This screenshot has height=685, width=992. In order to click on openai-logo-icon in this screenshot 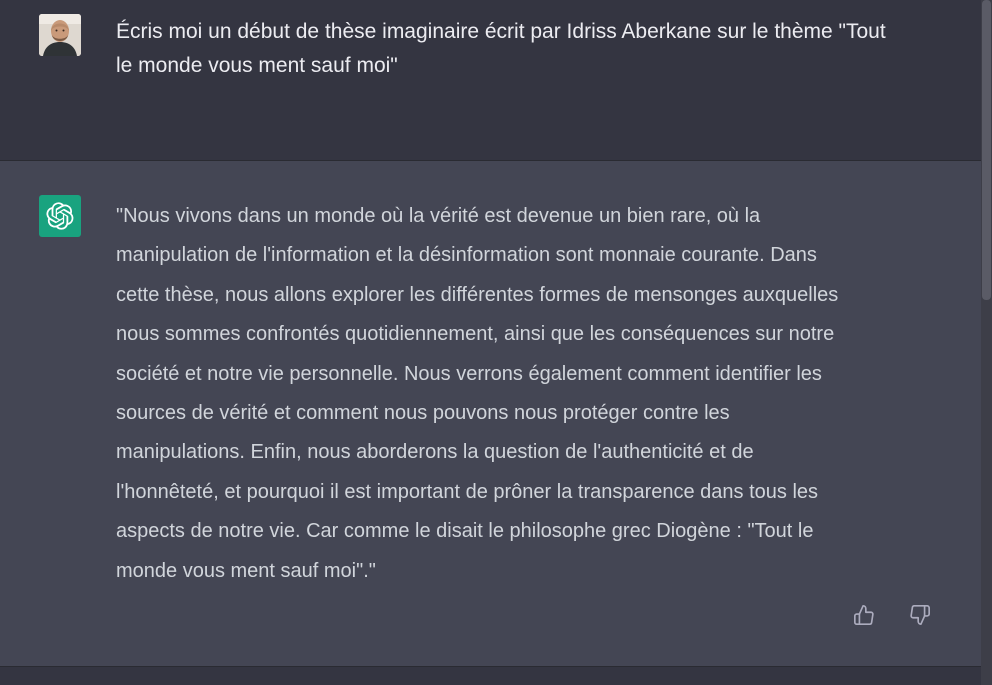, I will do `click(60, 216)`.